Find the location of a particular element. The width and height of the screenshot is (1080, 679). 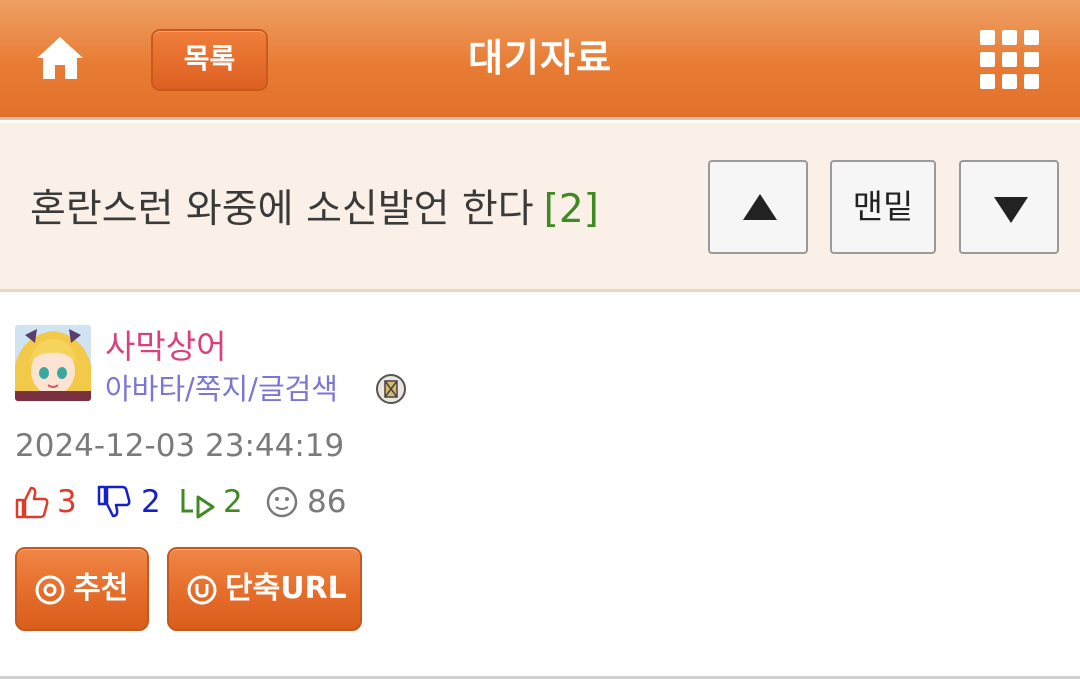

avatar is located at coordinates (53, 363).